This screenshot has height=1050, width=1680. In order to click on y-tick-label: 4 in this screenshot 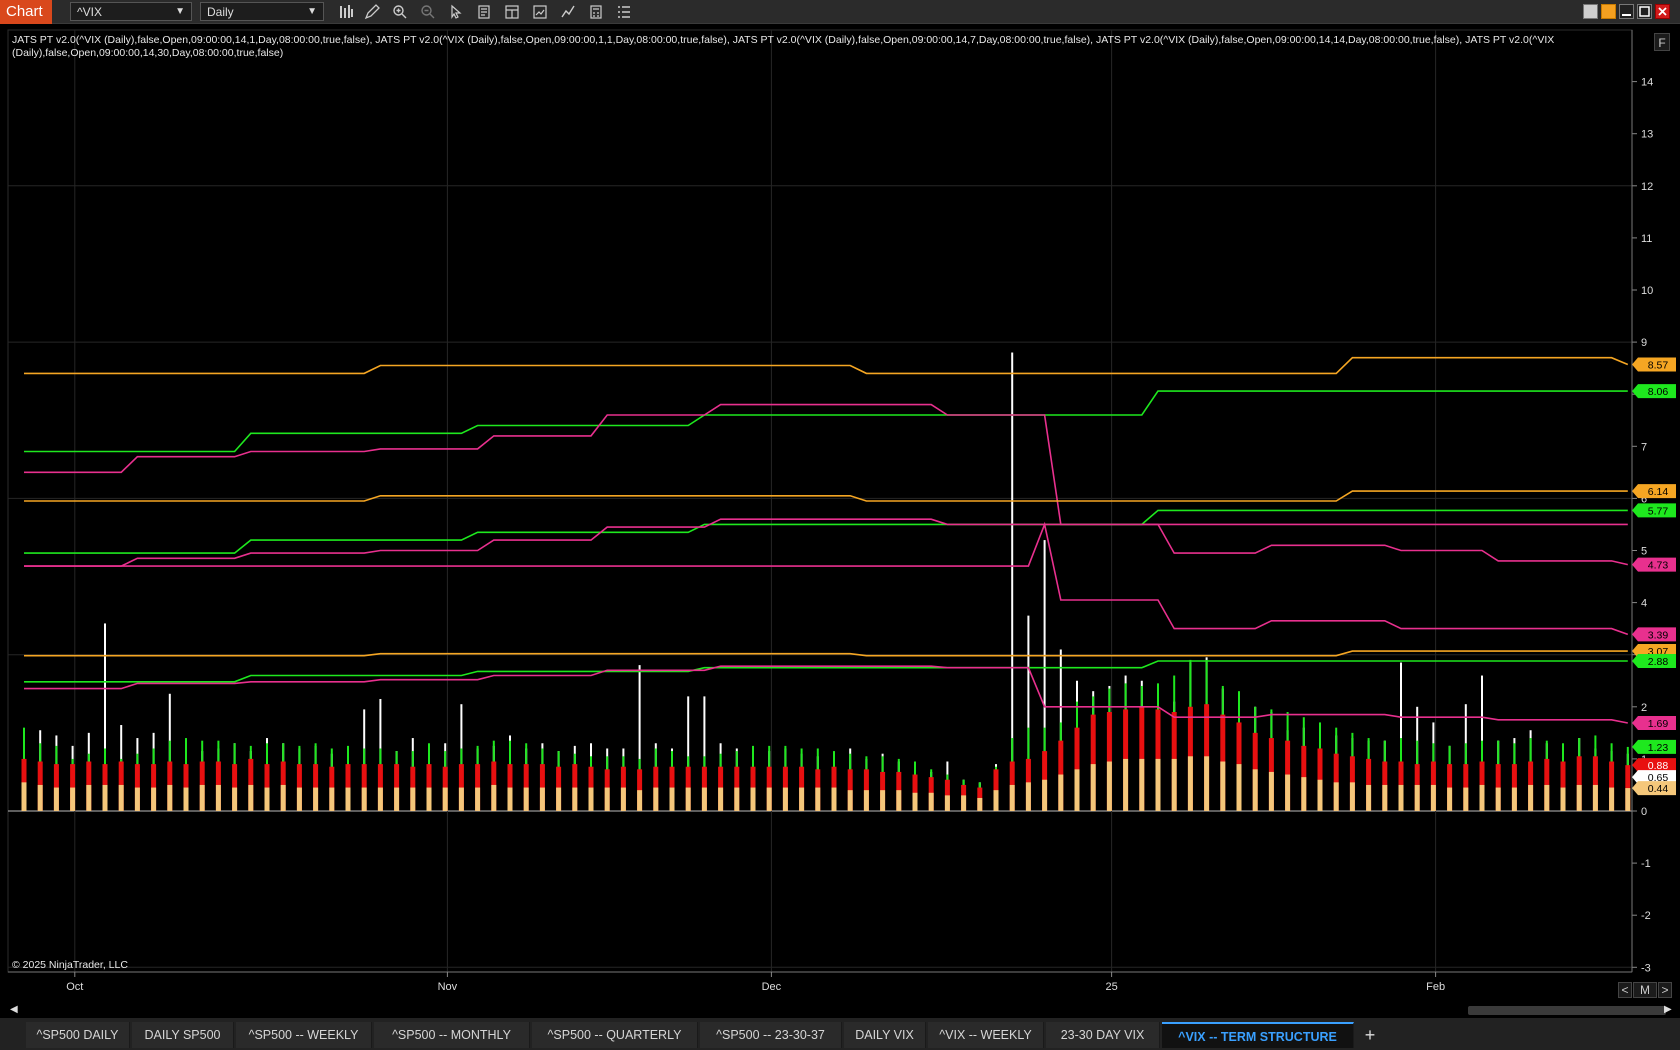, I will do `click(1644, 604)`.